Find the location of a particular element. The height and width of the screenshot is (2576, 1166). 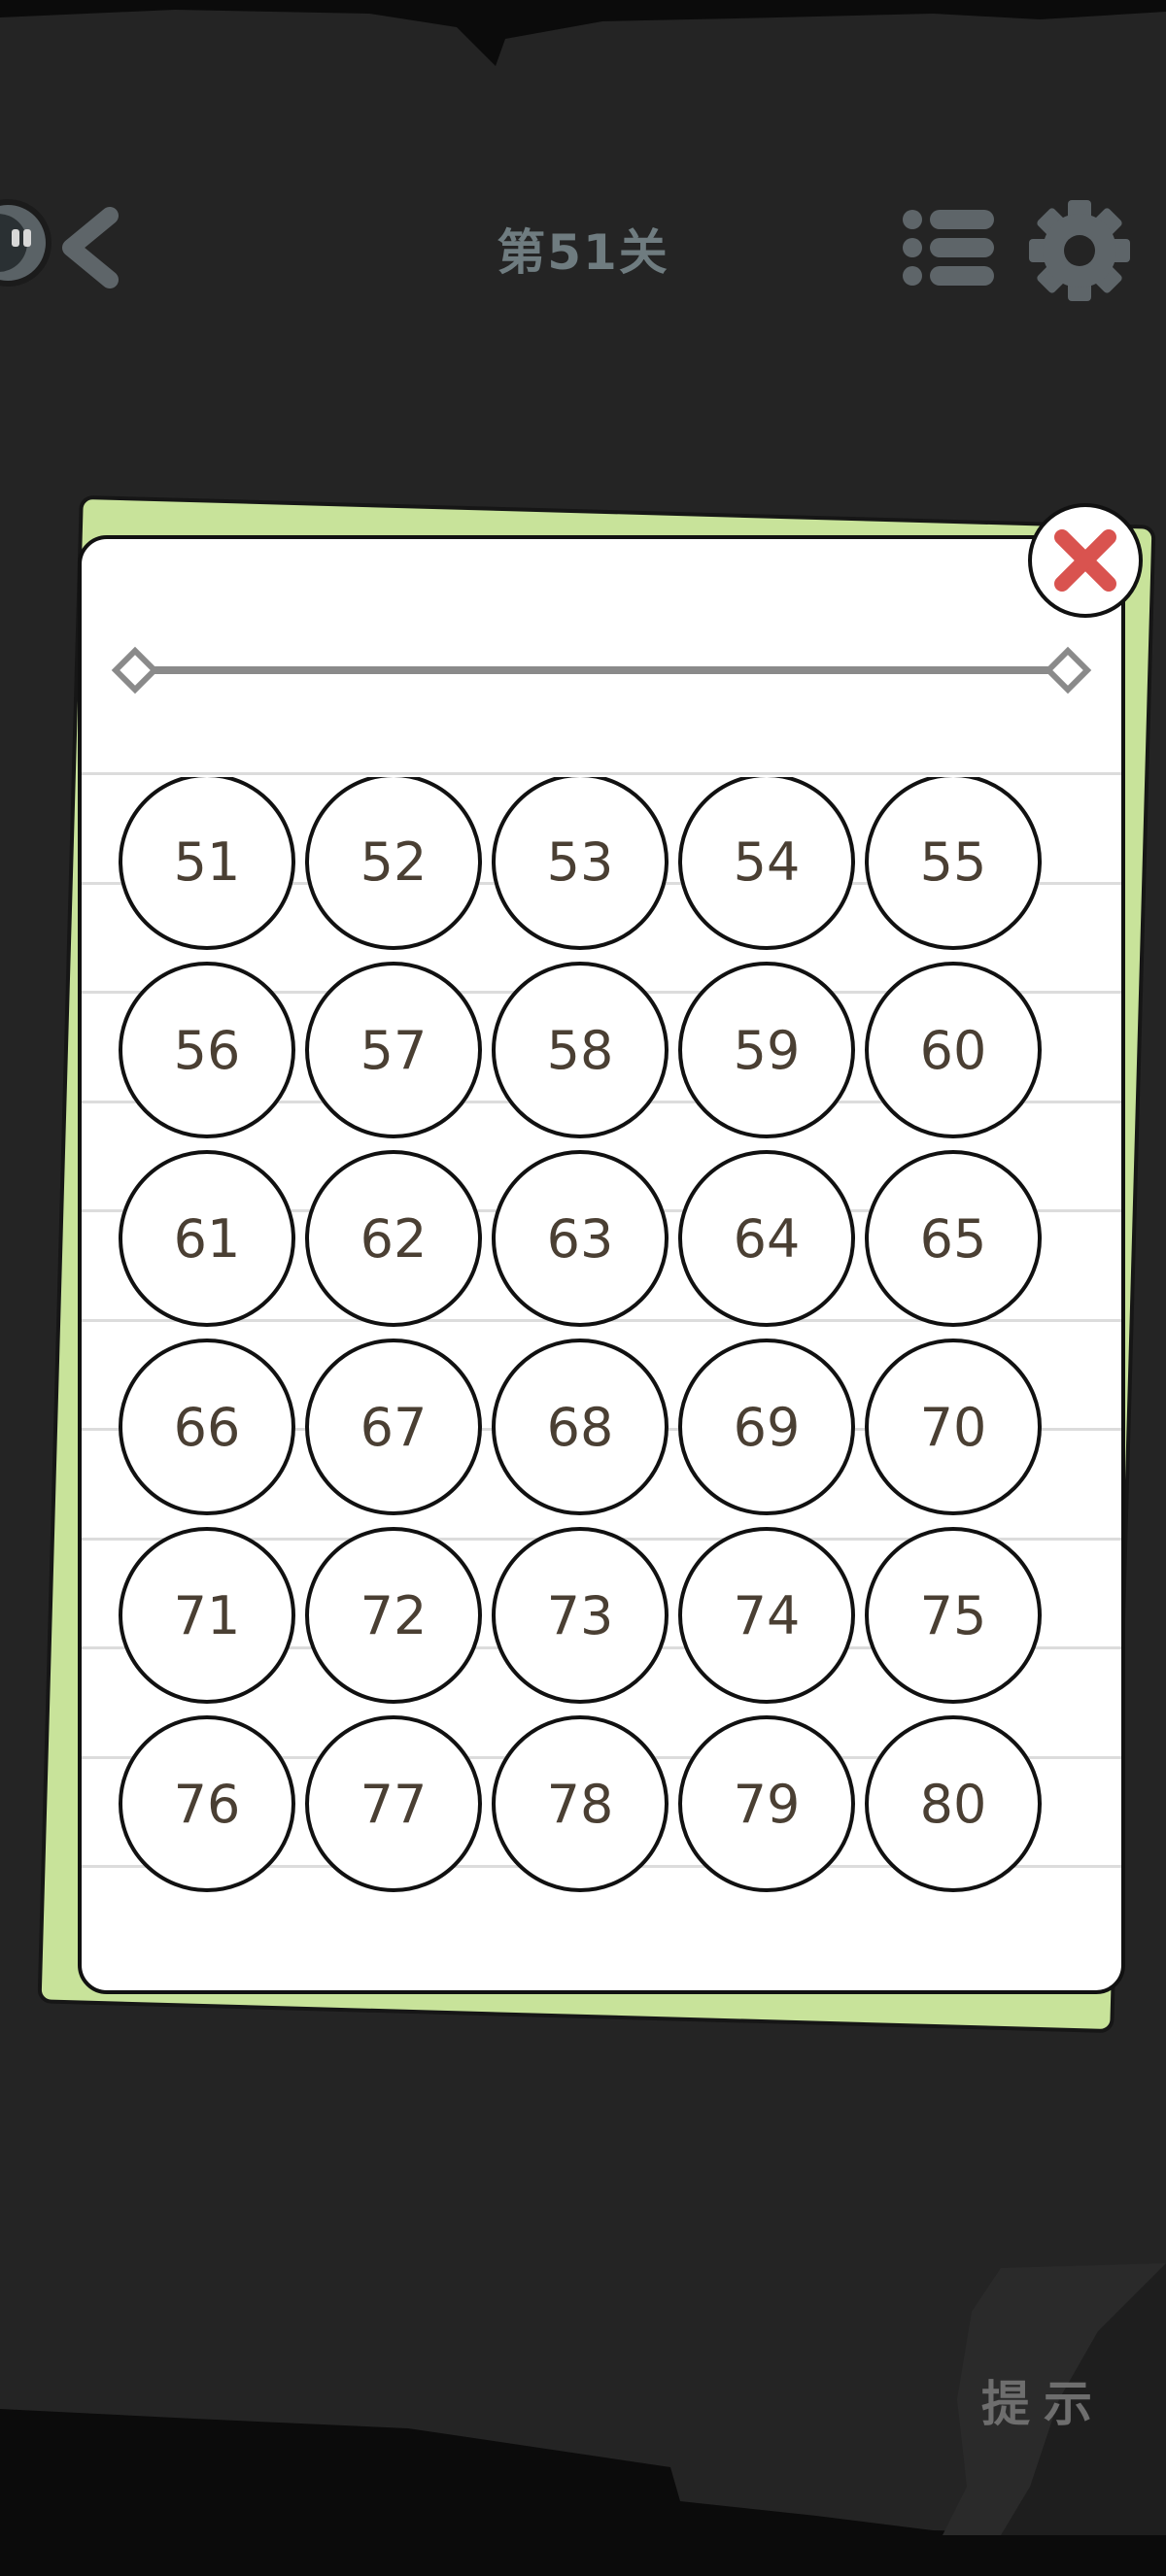

list-icon is located at coordinates (947, 247).